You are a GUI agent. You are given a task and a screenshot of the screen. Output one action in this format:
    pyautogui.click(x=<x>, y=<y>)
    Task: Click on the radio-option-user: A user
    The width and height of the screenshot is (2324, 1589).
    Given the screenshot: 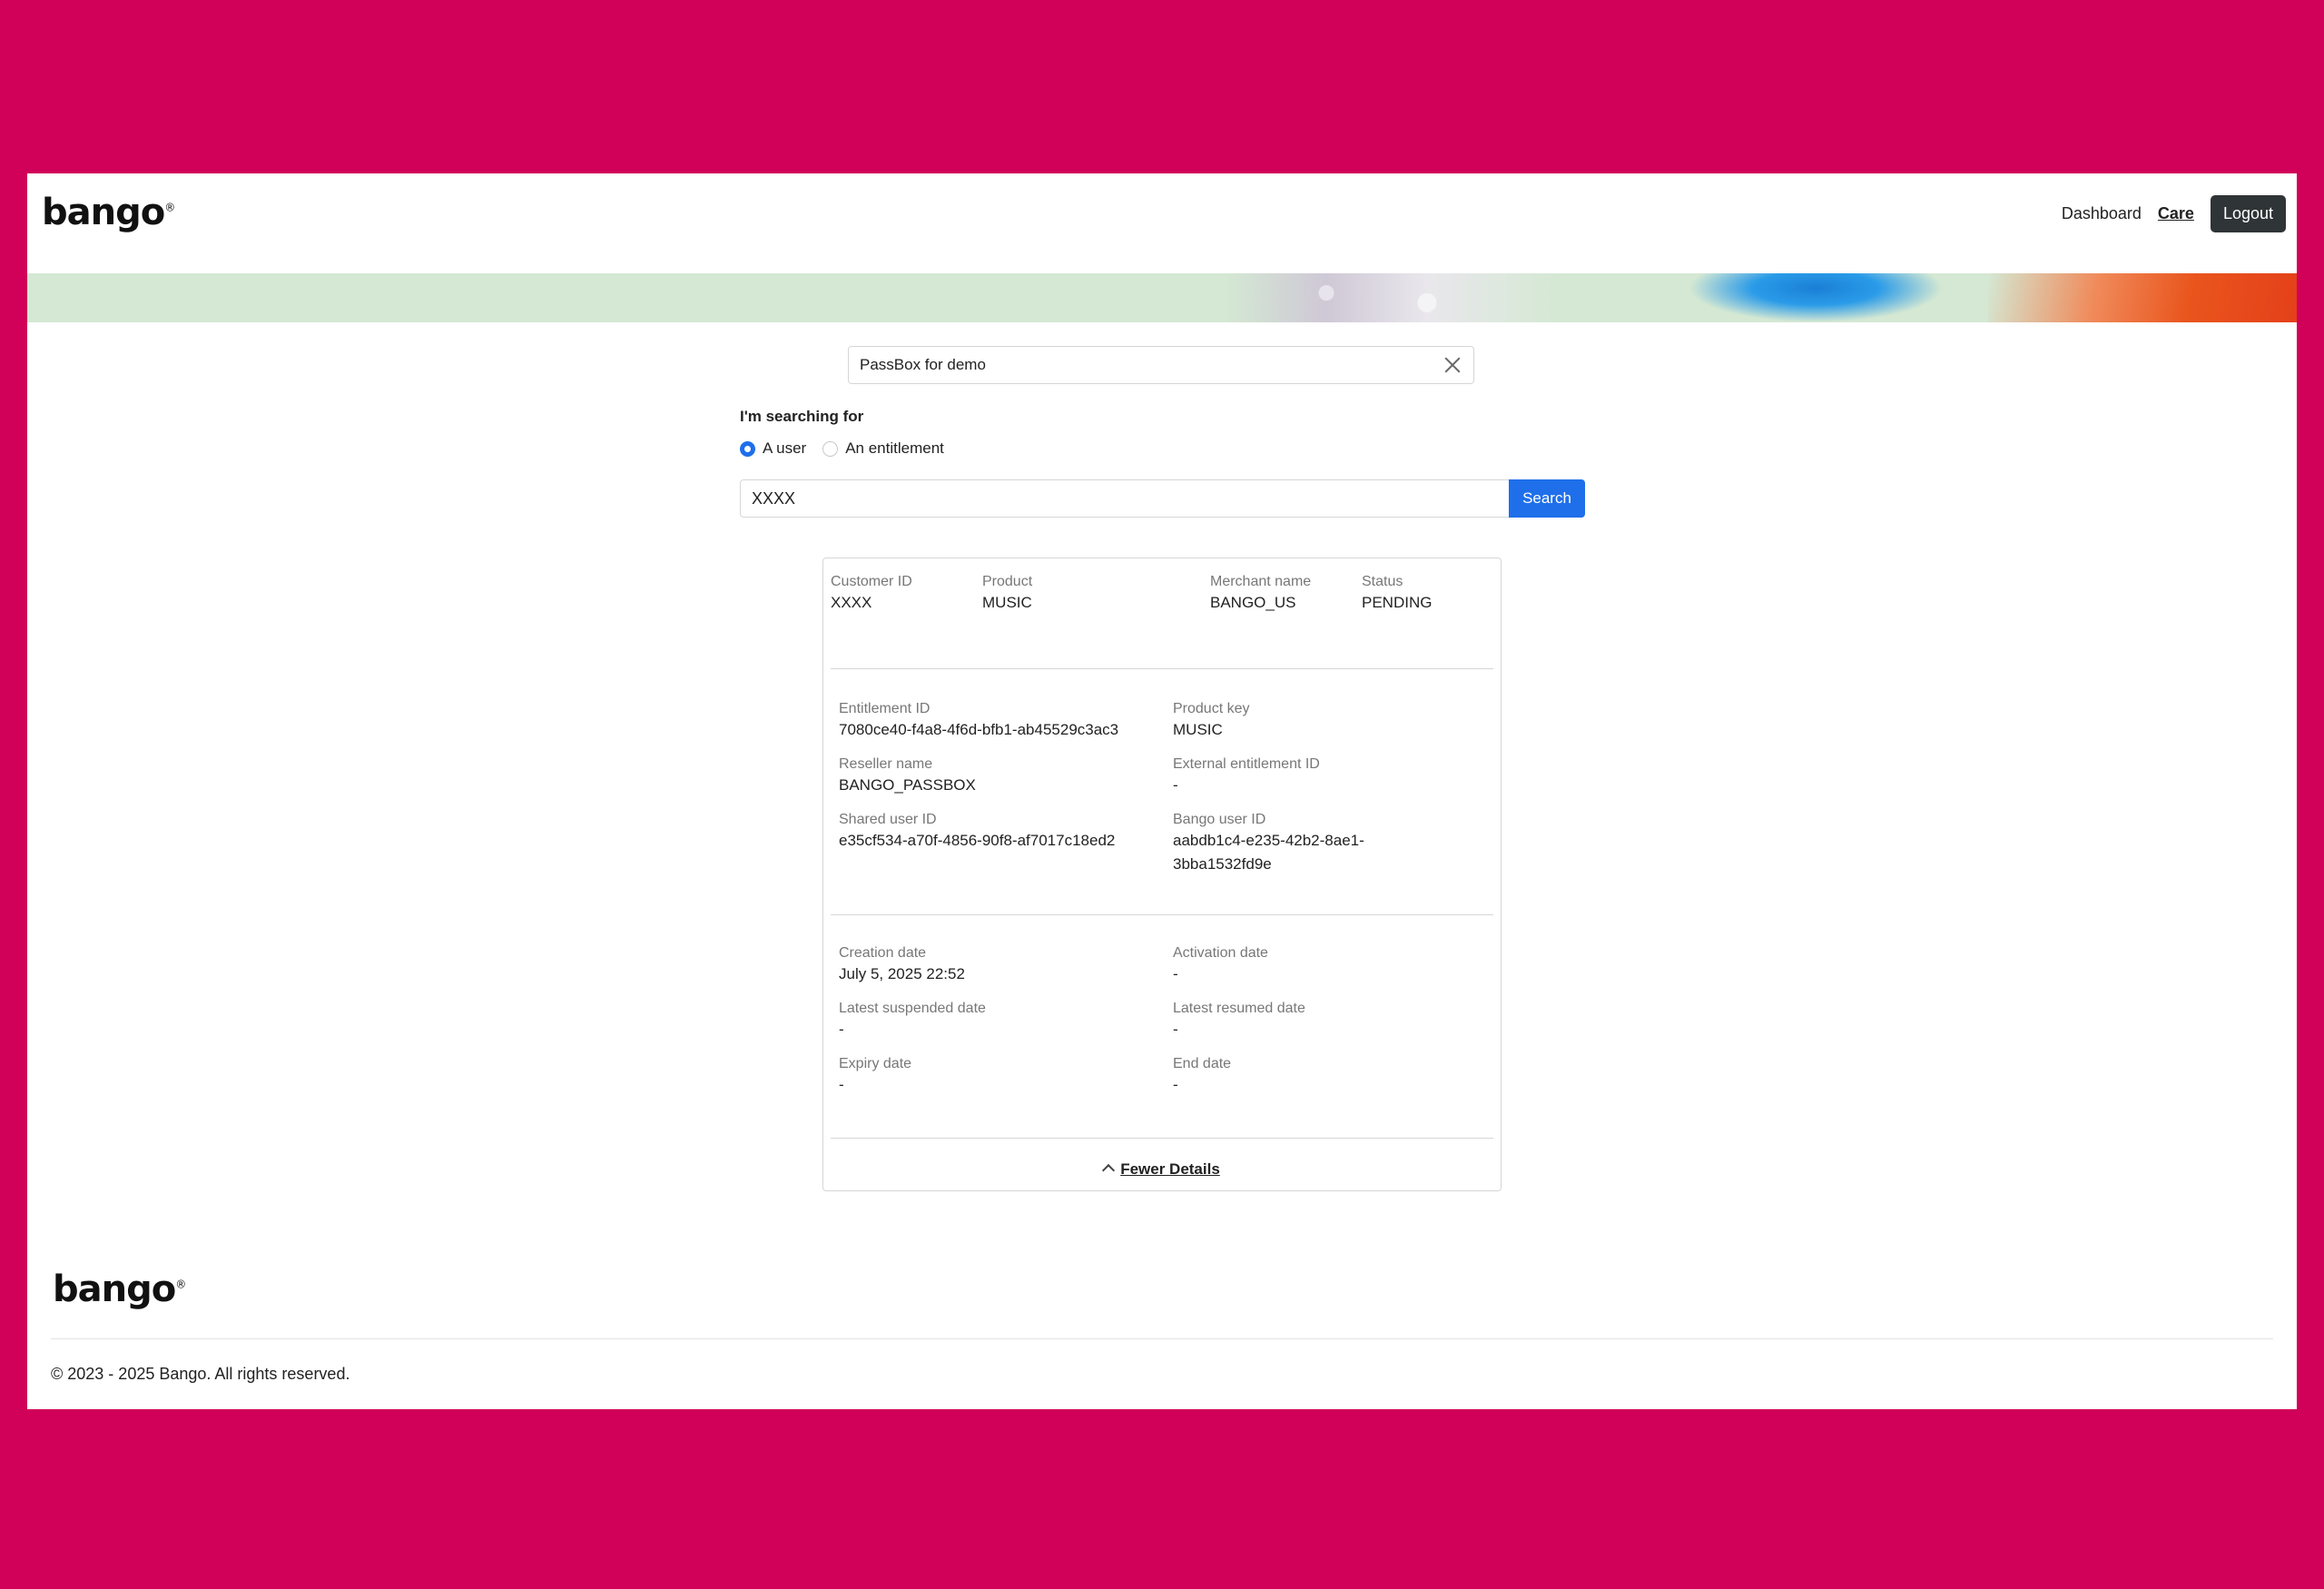 What is the action you would take?
    pyautogui.click(x=773, y=448)
    